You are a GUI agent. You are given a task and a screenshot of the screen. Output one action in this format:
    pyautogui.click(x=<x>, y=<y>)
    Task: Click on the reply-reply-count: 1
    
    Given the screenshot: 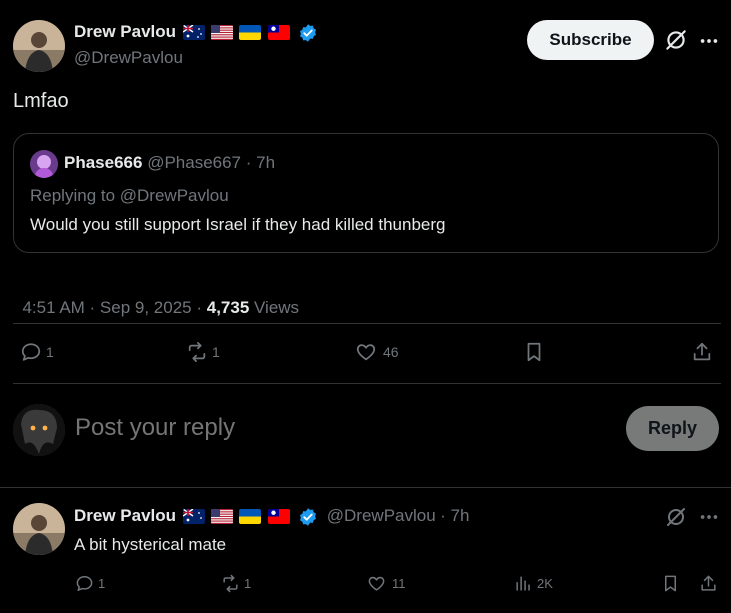 What is the action you would take?
    pyautogui.click(x=102, y=583)
    